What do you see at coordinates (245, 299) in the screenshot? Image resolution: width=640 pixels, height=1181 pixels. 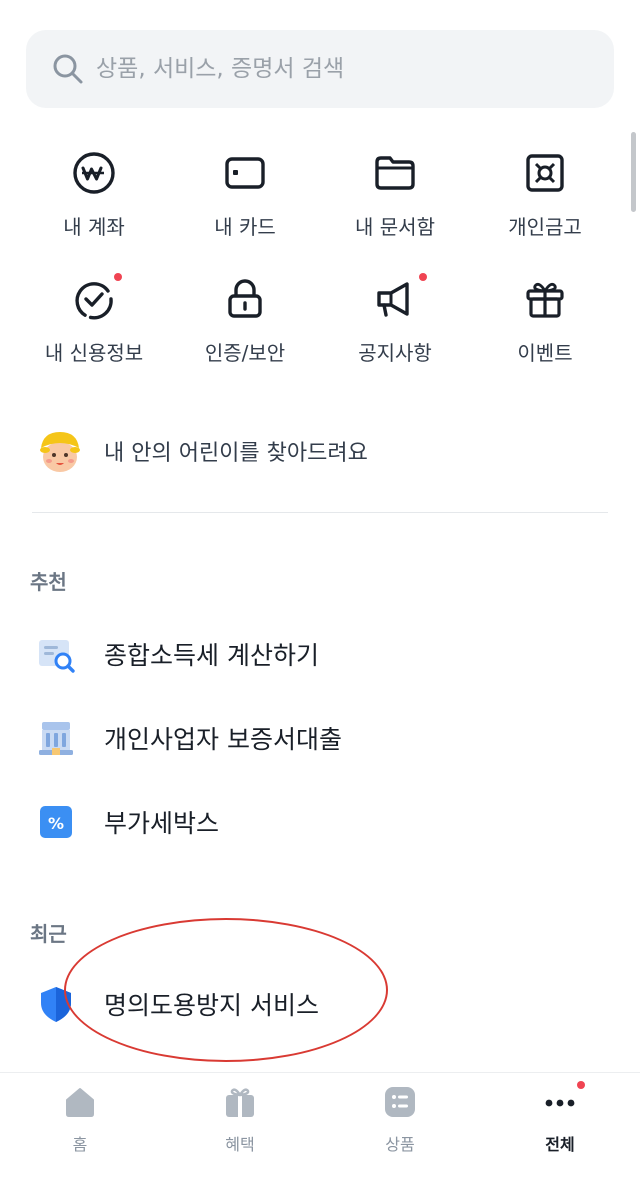 I see `lock-icon` at bounding box center [245, 299].